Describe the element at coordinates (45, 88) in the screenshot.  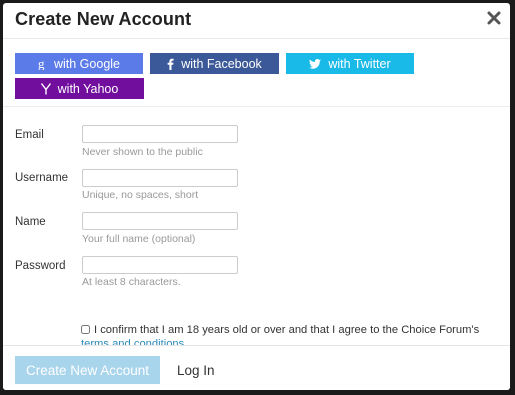
I see `yahoo-icon` at that location.